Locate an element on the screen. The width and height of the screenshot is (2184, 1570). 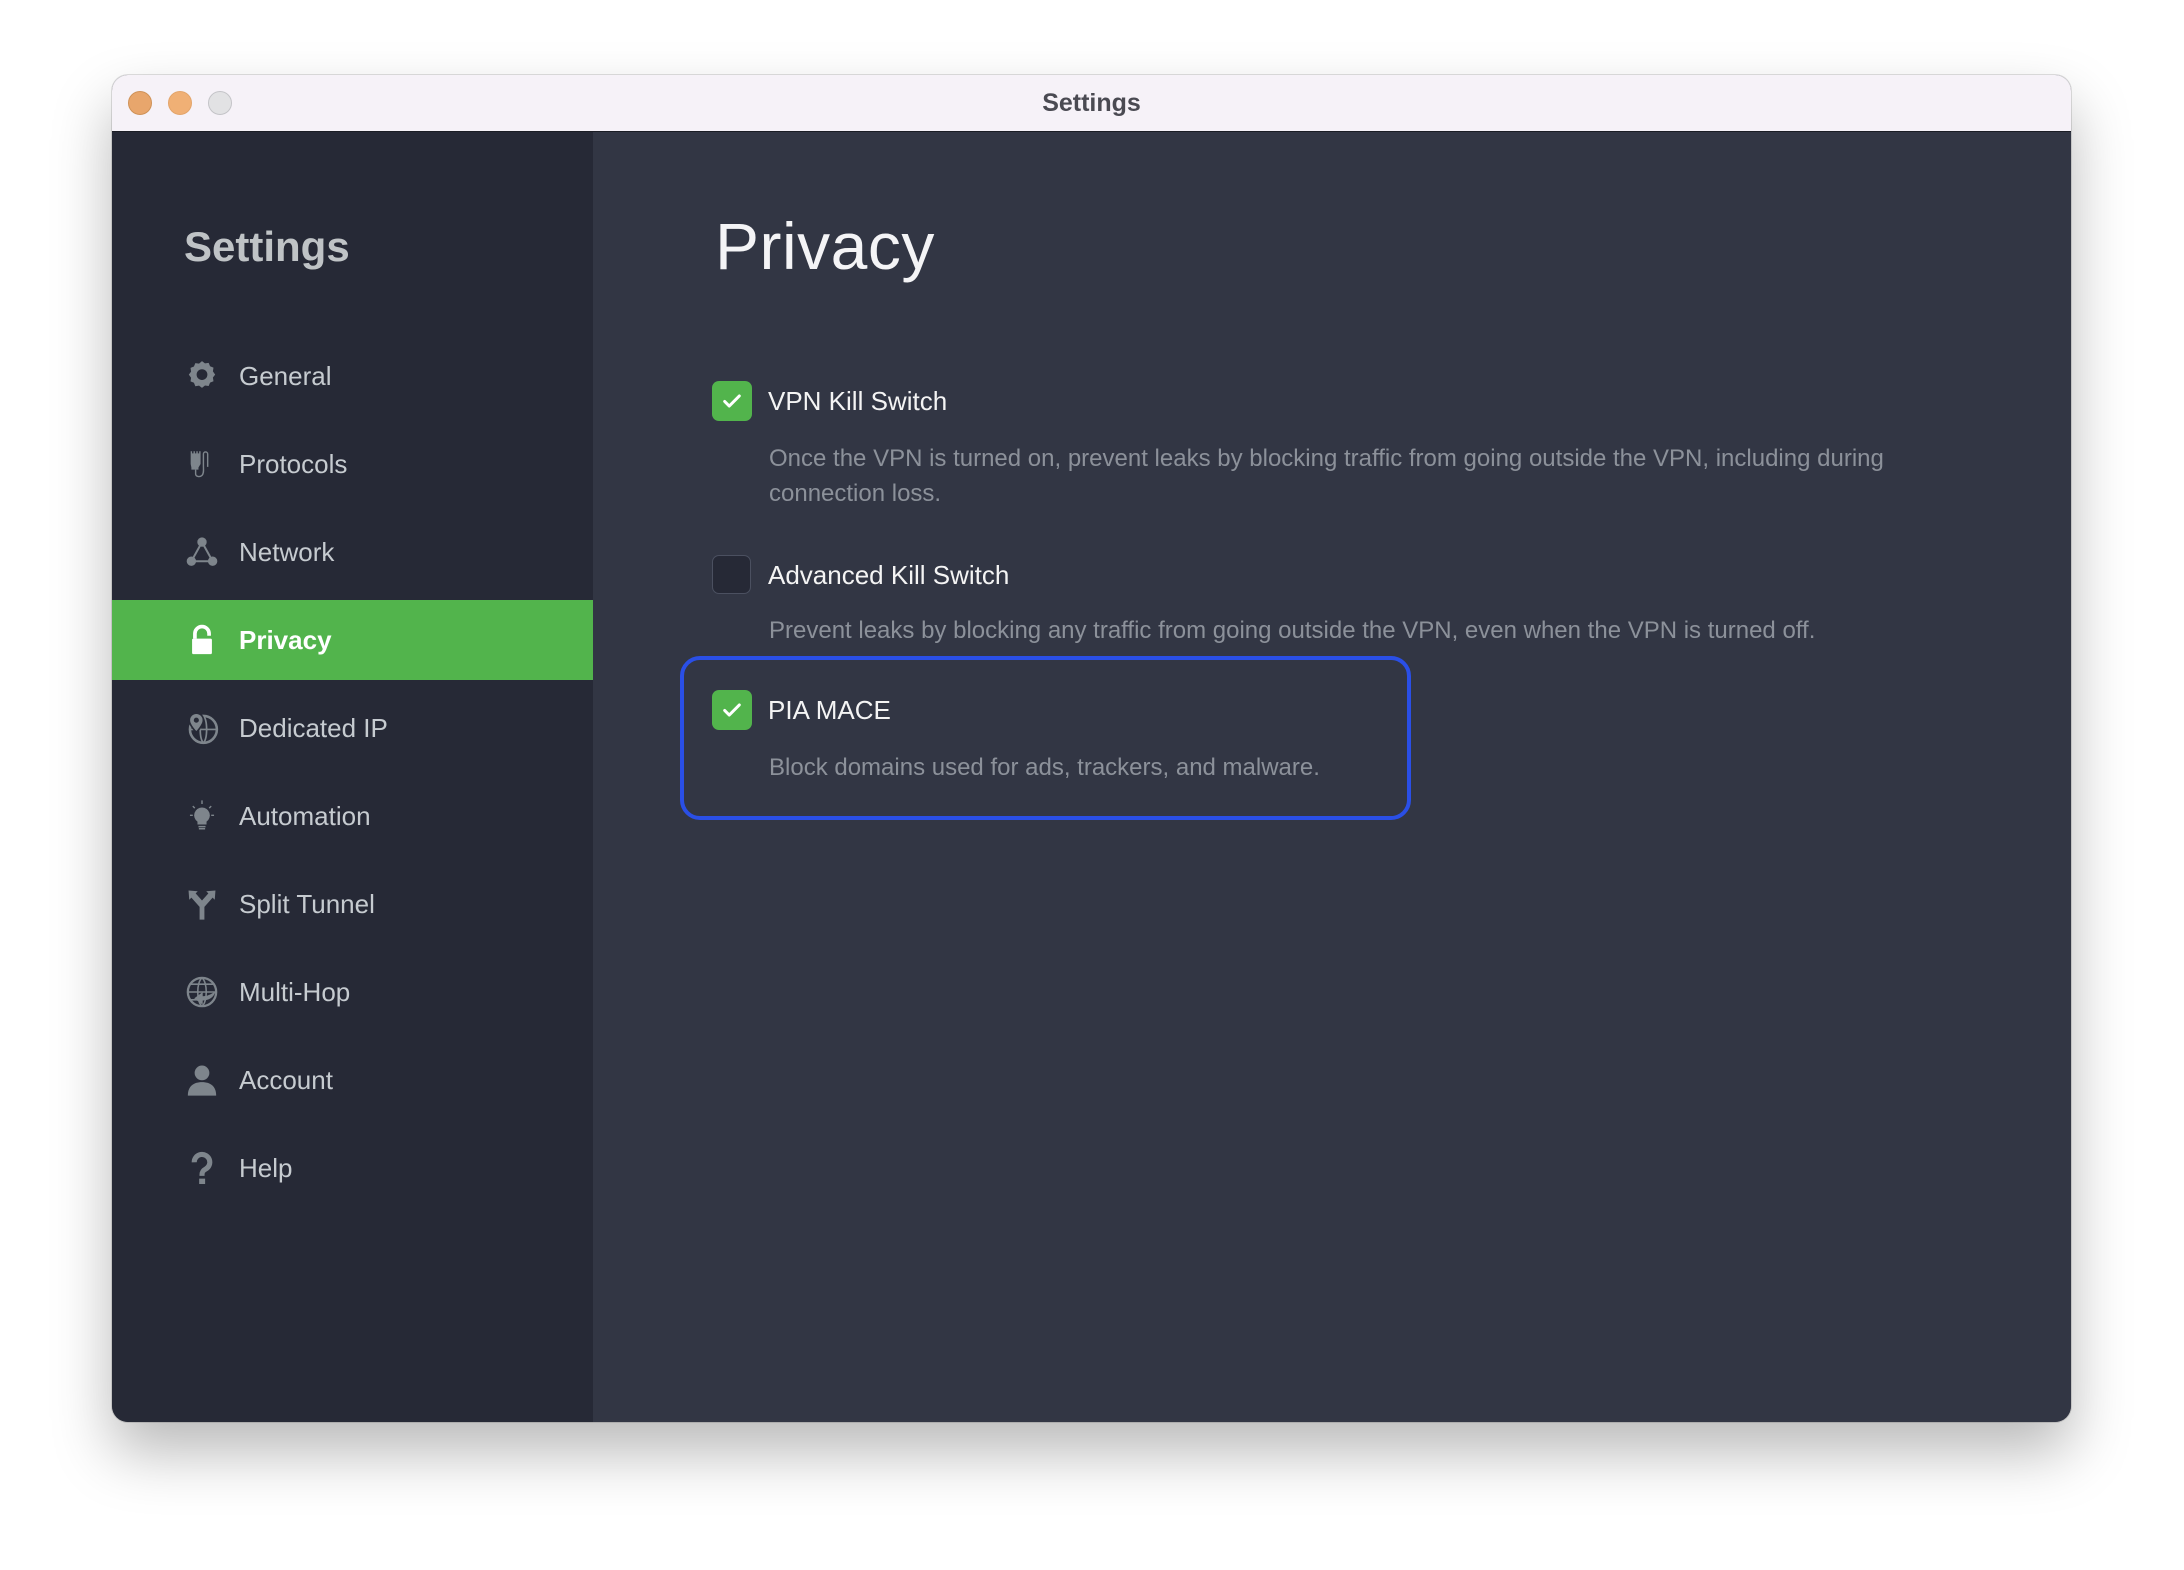
sidebar-item-label: Automation is located at coordinates (305, 816).